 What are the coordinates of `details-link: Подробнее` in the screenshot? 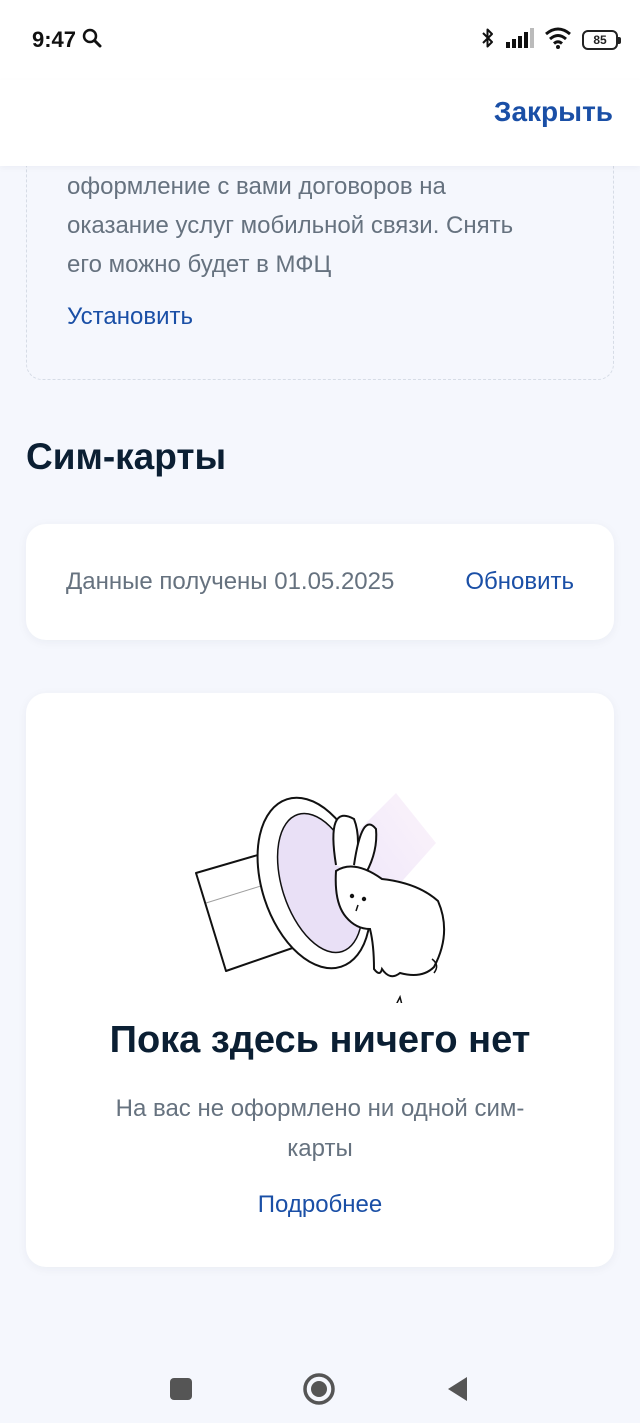 It's located at (320, 1205).